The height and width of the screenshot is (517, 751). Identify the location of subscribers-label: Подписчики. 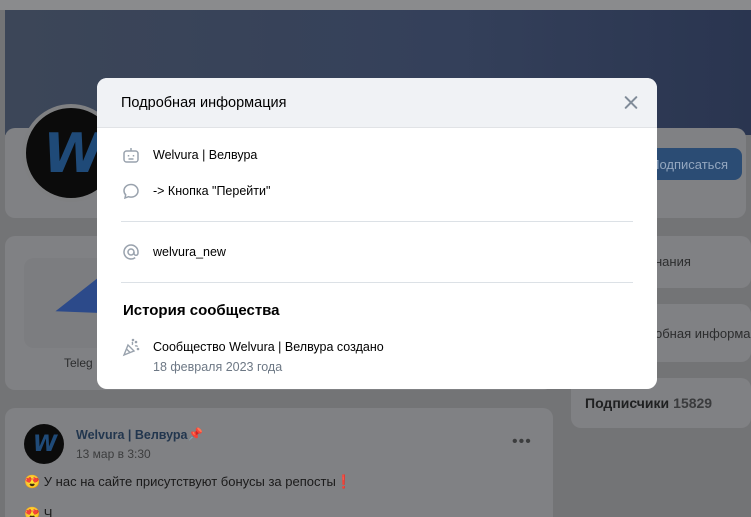
(627, 403).